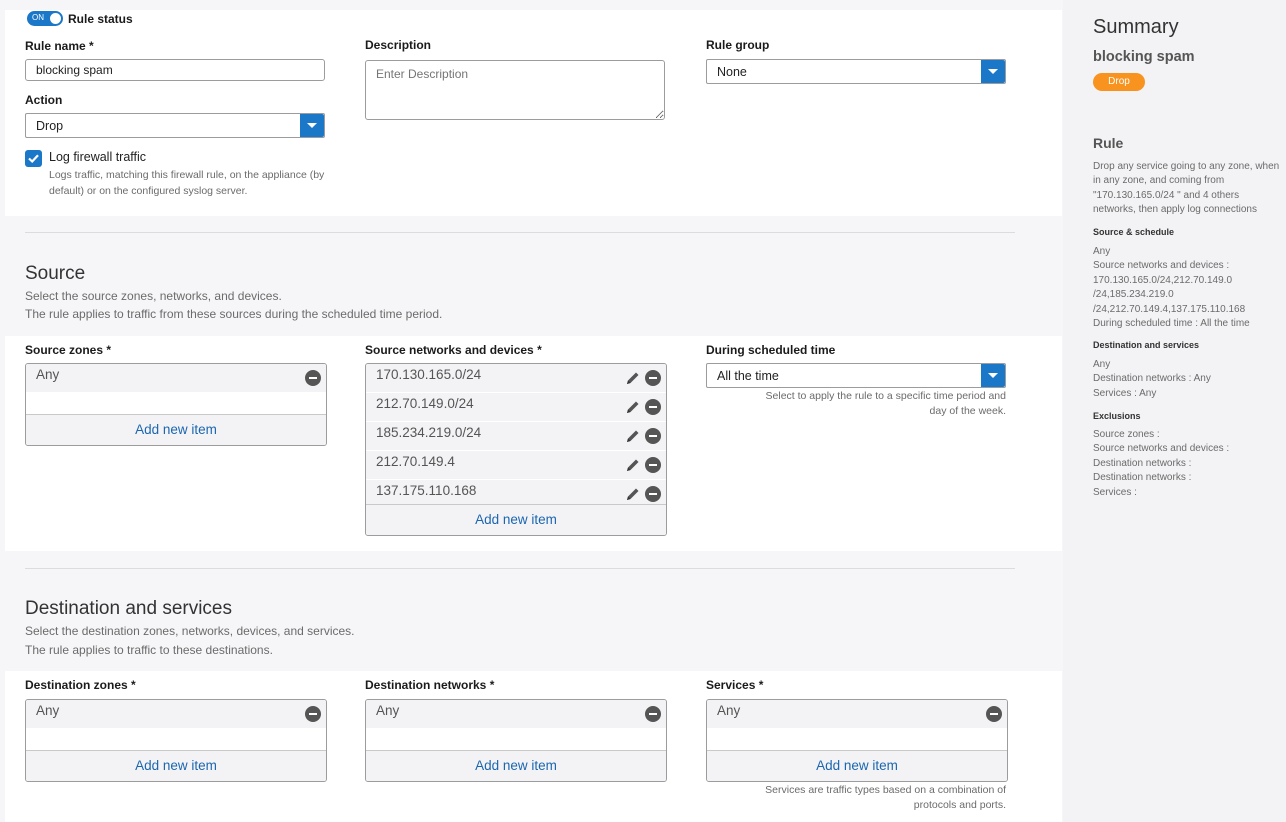  I want to click on summary-text-line: /24,185.234.219.0, so click(1133, 295).